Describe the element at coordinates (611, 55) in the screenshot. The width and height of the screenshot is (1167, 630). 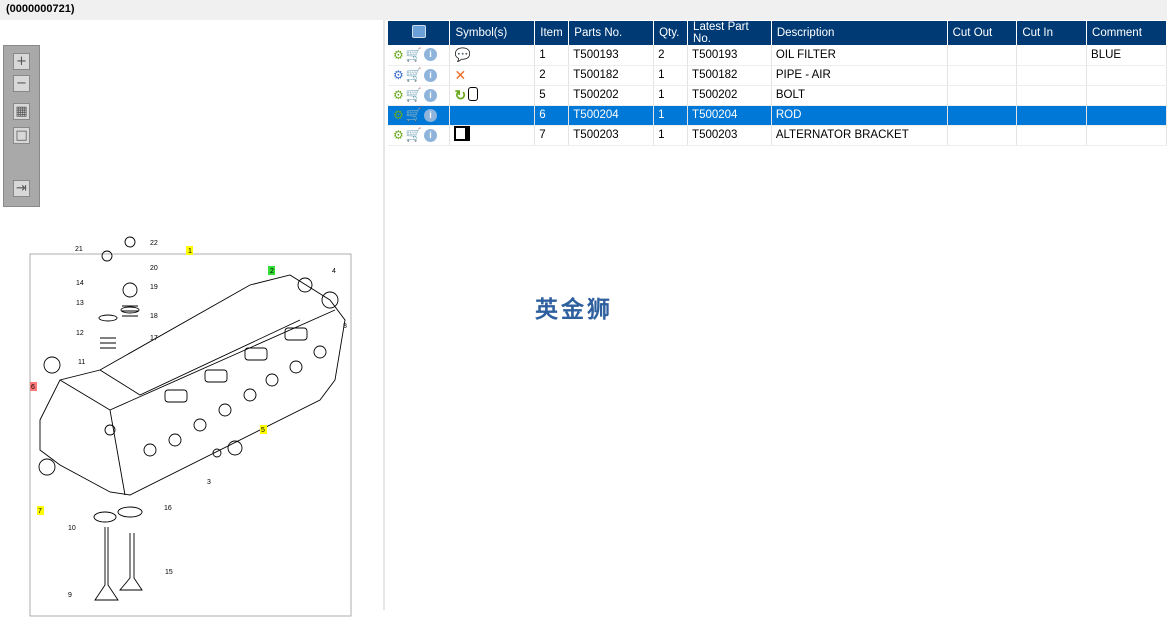
I see `parts-no-cell: T500193` at that location.